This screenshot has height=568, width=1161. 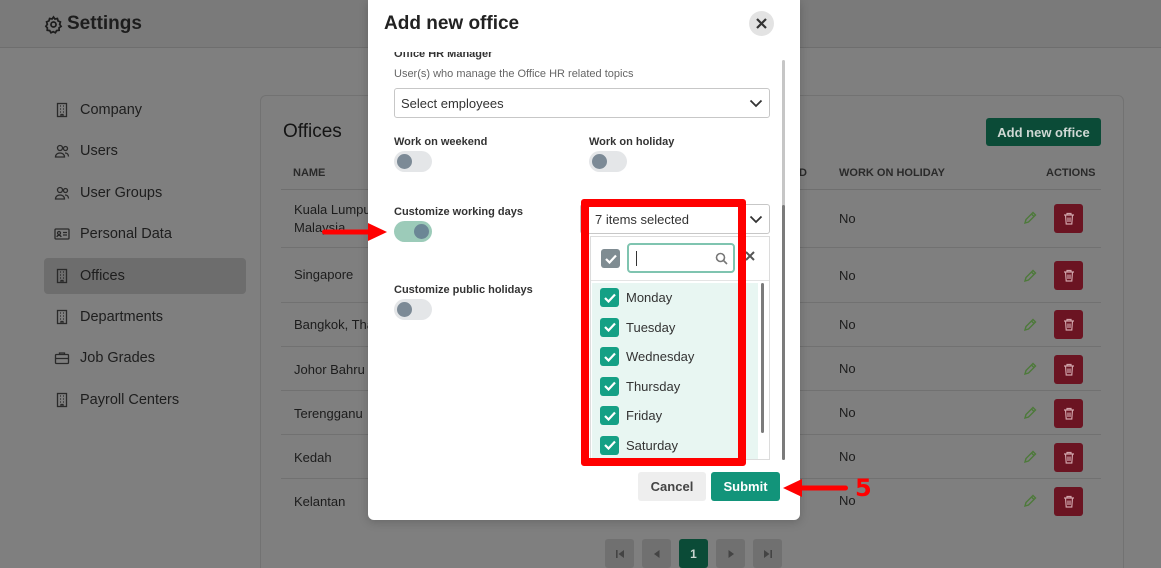 What do you see at coordinates (783, 260) in the screenshot?
I see `modal-scrollbar` at bounding box center [783, 260].